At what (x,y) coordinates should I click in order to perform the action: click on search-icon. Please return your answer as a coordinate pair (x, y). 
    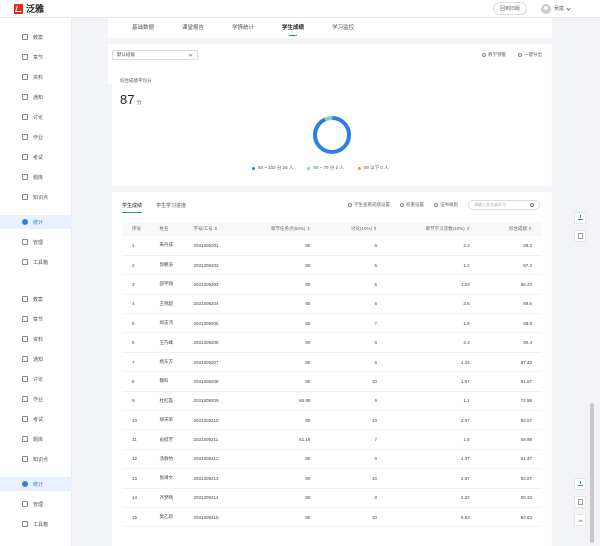
    Looking at the image, I should click on (532, 205).